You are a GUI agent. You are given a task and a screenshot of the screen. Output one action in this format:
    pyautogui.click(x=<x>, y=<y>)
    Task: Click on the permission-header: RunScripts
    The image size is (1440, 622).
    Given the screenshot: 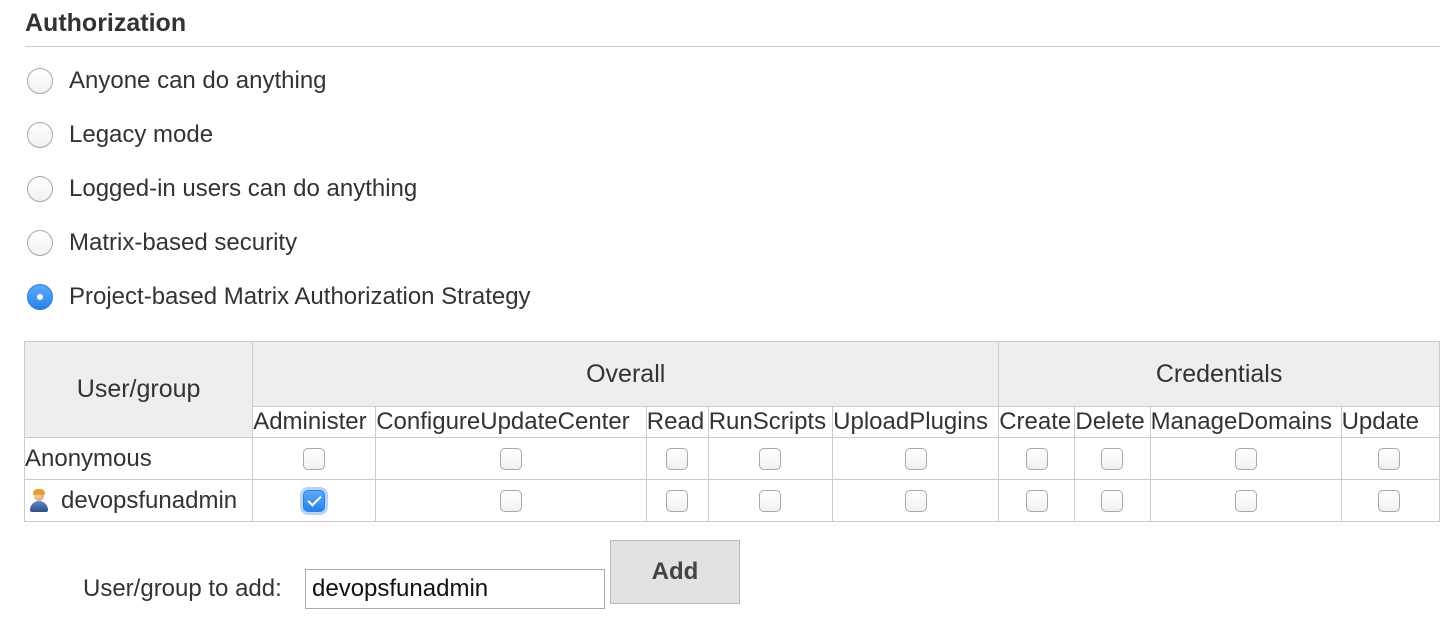 What is the action you would take?
    pyautogui.click(x=770, y=422)
    